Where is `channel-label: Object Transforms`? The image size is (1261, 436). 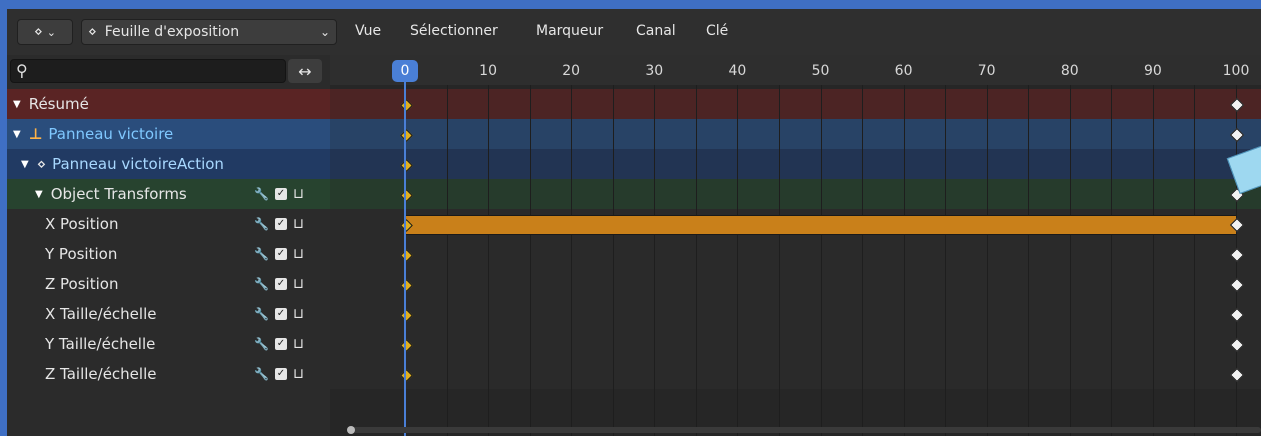 channel-label: Object Transforms is located at coordinates (118, 194).